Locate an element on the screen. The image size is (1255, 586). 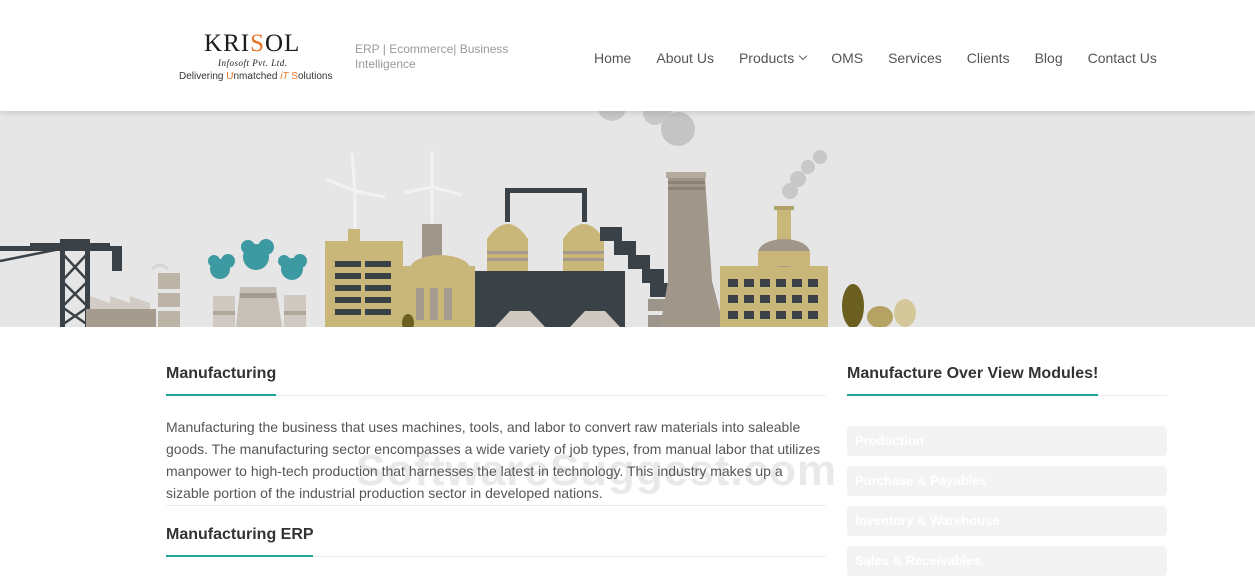
nav-services: Services is located at coordinates (915, 58).